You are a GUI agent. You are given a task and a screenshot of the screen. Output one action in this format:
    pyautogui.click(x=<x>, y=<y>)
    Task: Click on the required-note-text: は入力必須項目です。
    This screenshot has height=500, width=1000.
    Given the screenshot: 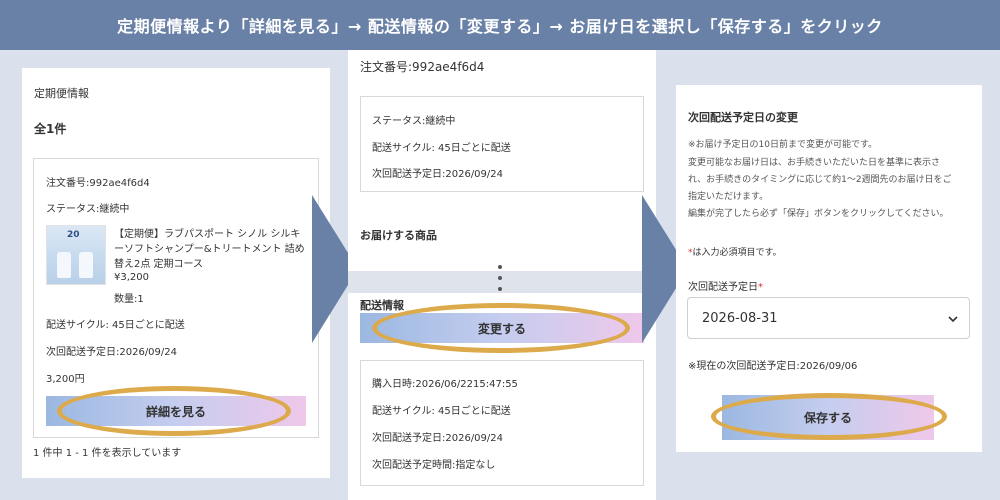 What is the action you would take?
    pyautogui.click(x=737, y=253)
    